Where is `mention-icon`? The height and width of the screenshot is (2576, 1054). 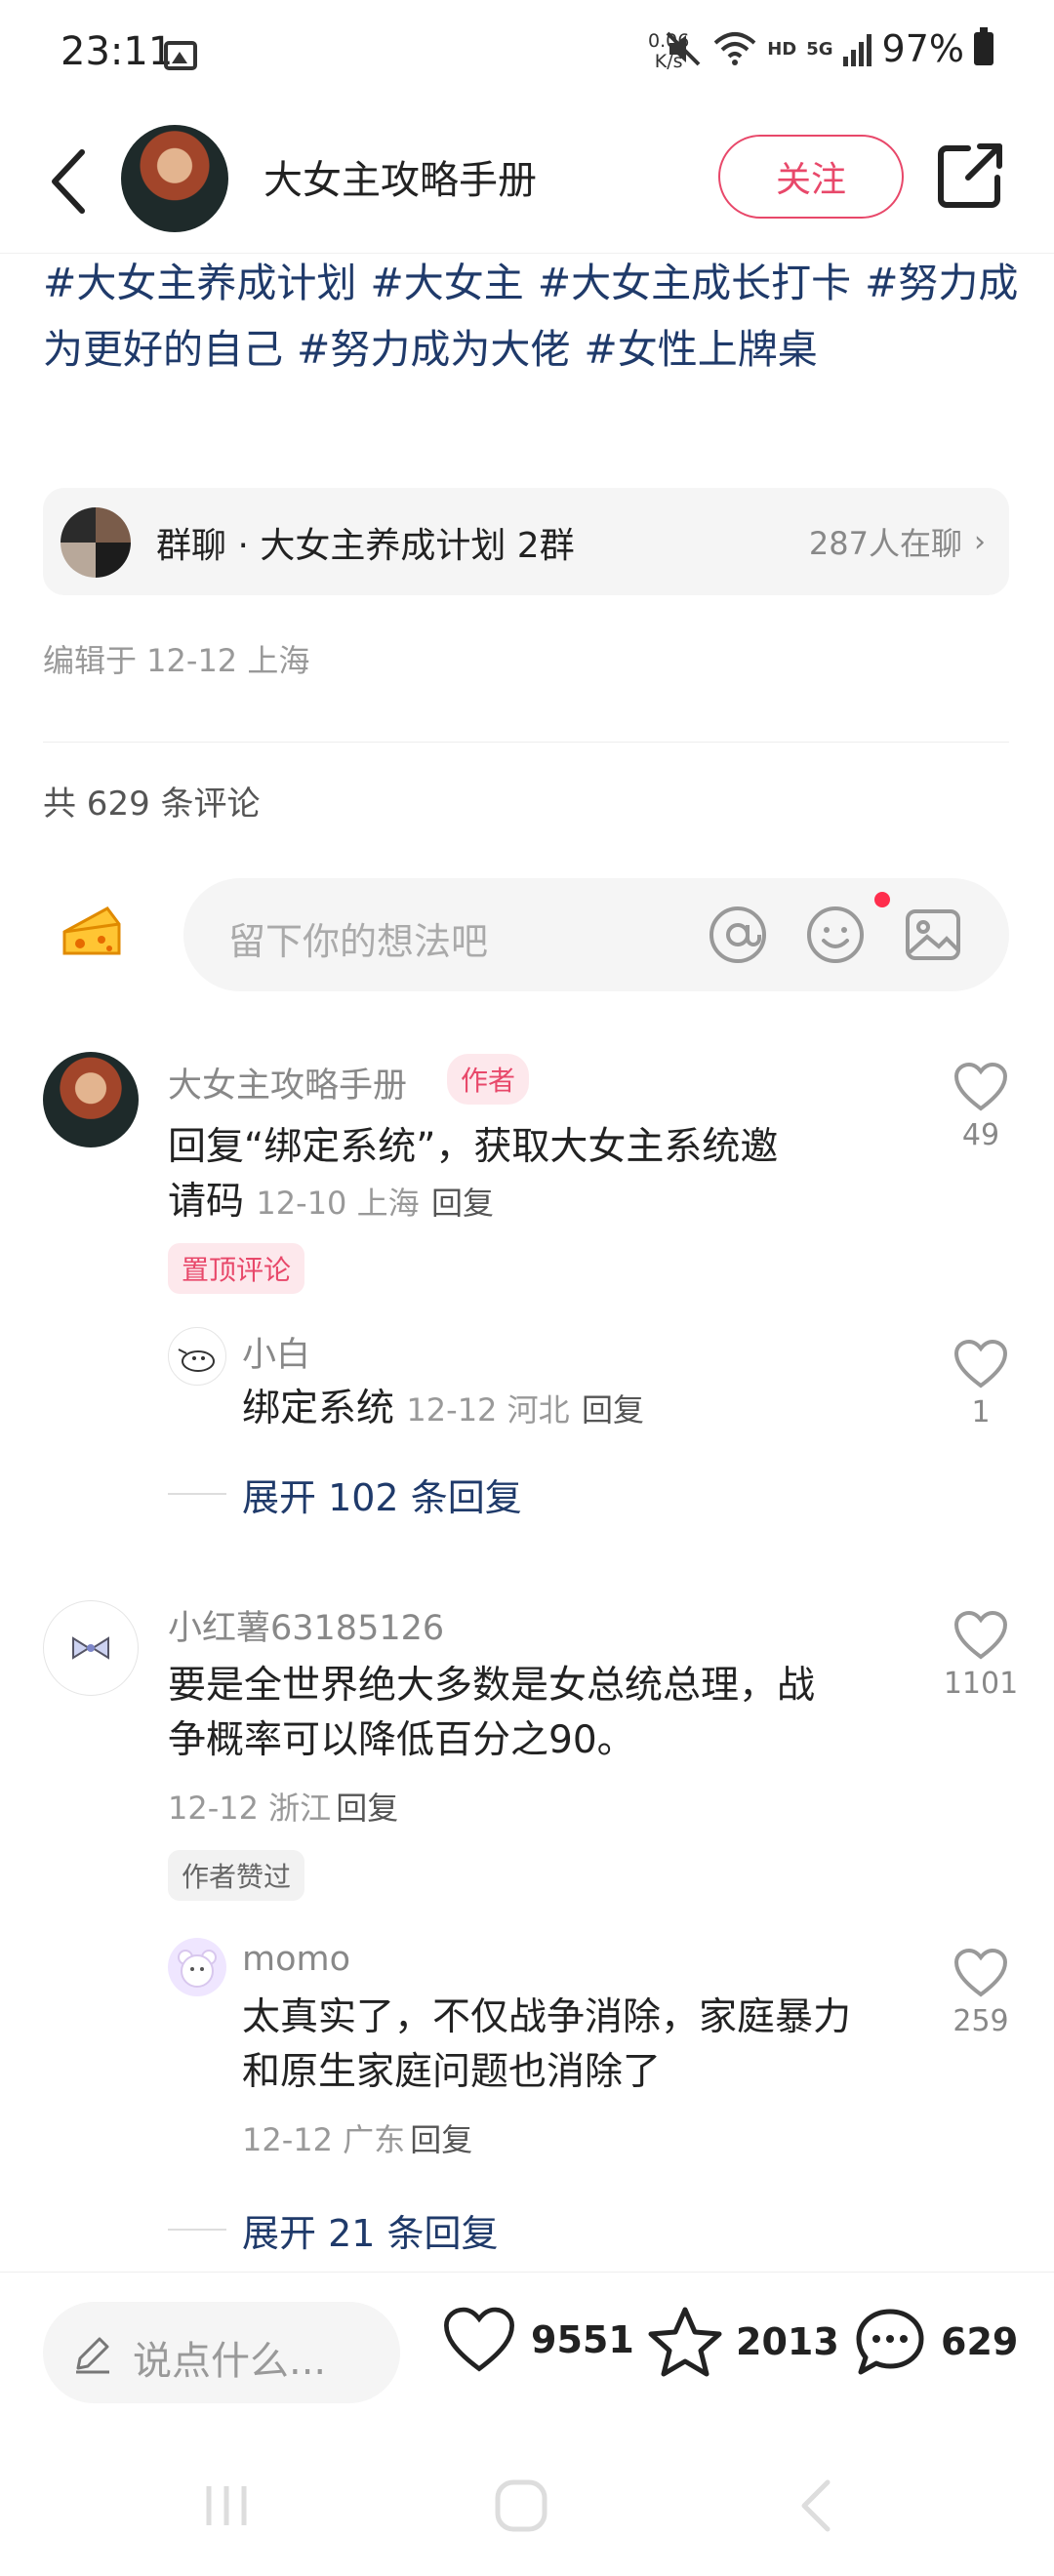 mention-icon is located at coordinates (738, 935).